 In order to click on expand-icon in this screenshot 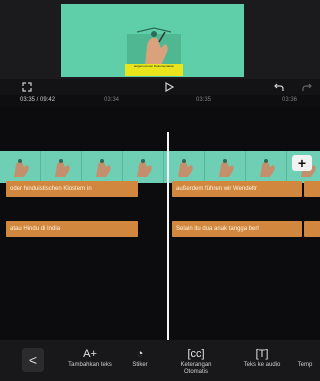, I will do `click(27, 87)`.